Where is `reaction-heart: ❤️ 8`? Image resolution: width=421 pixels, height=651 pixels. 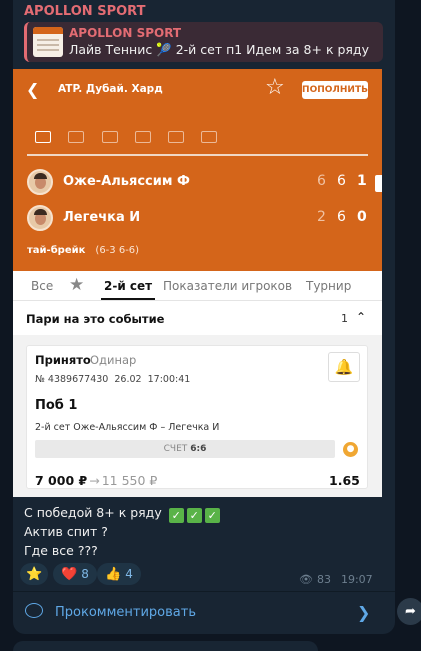
reaction-heart: ❤️ 8 is located at coordinates (75, 574).